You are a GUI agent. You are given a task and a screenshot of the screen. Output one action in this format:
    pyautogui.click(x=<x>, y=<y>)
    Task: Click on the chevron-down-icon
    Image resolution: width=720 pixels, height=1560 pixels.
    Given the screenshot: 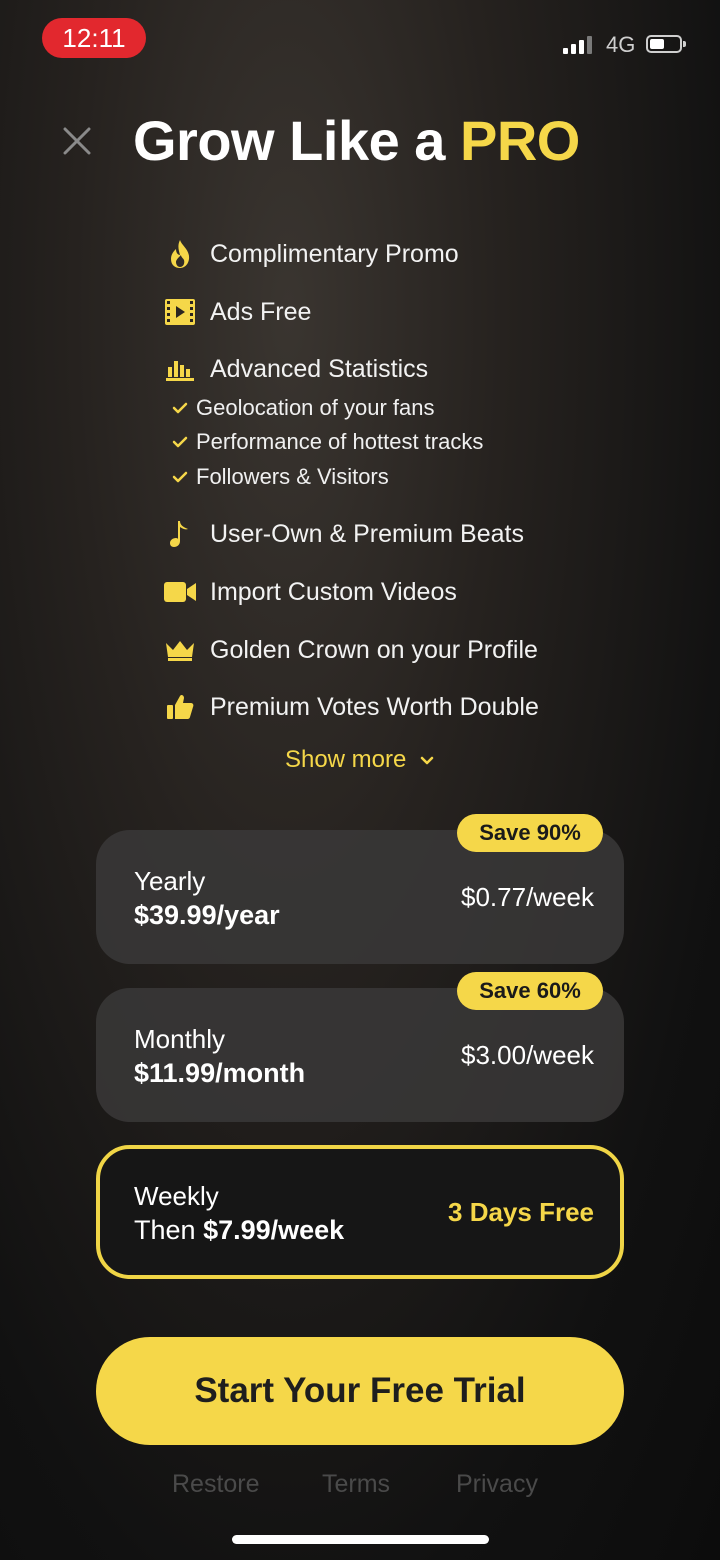 What is the action you would take?
    pyautogui.click(x=427, y=760)
    